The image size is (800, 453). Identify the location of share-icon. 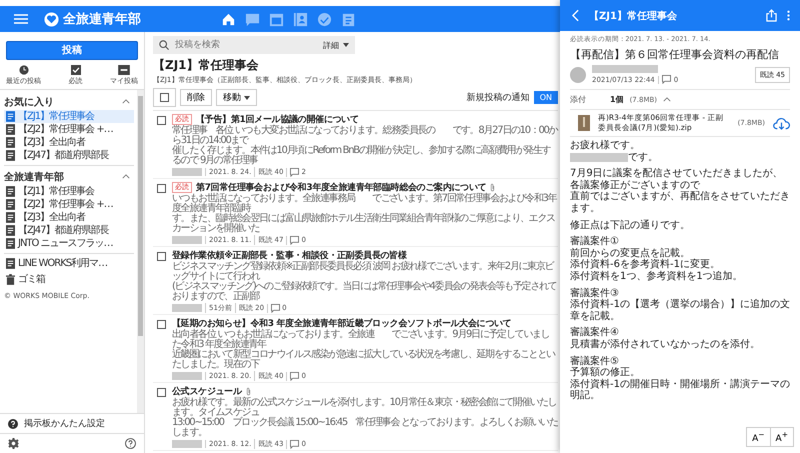
(771, 15).